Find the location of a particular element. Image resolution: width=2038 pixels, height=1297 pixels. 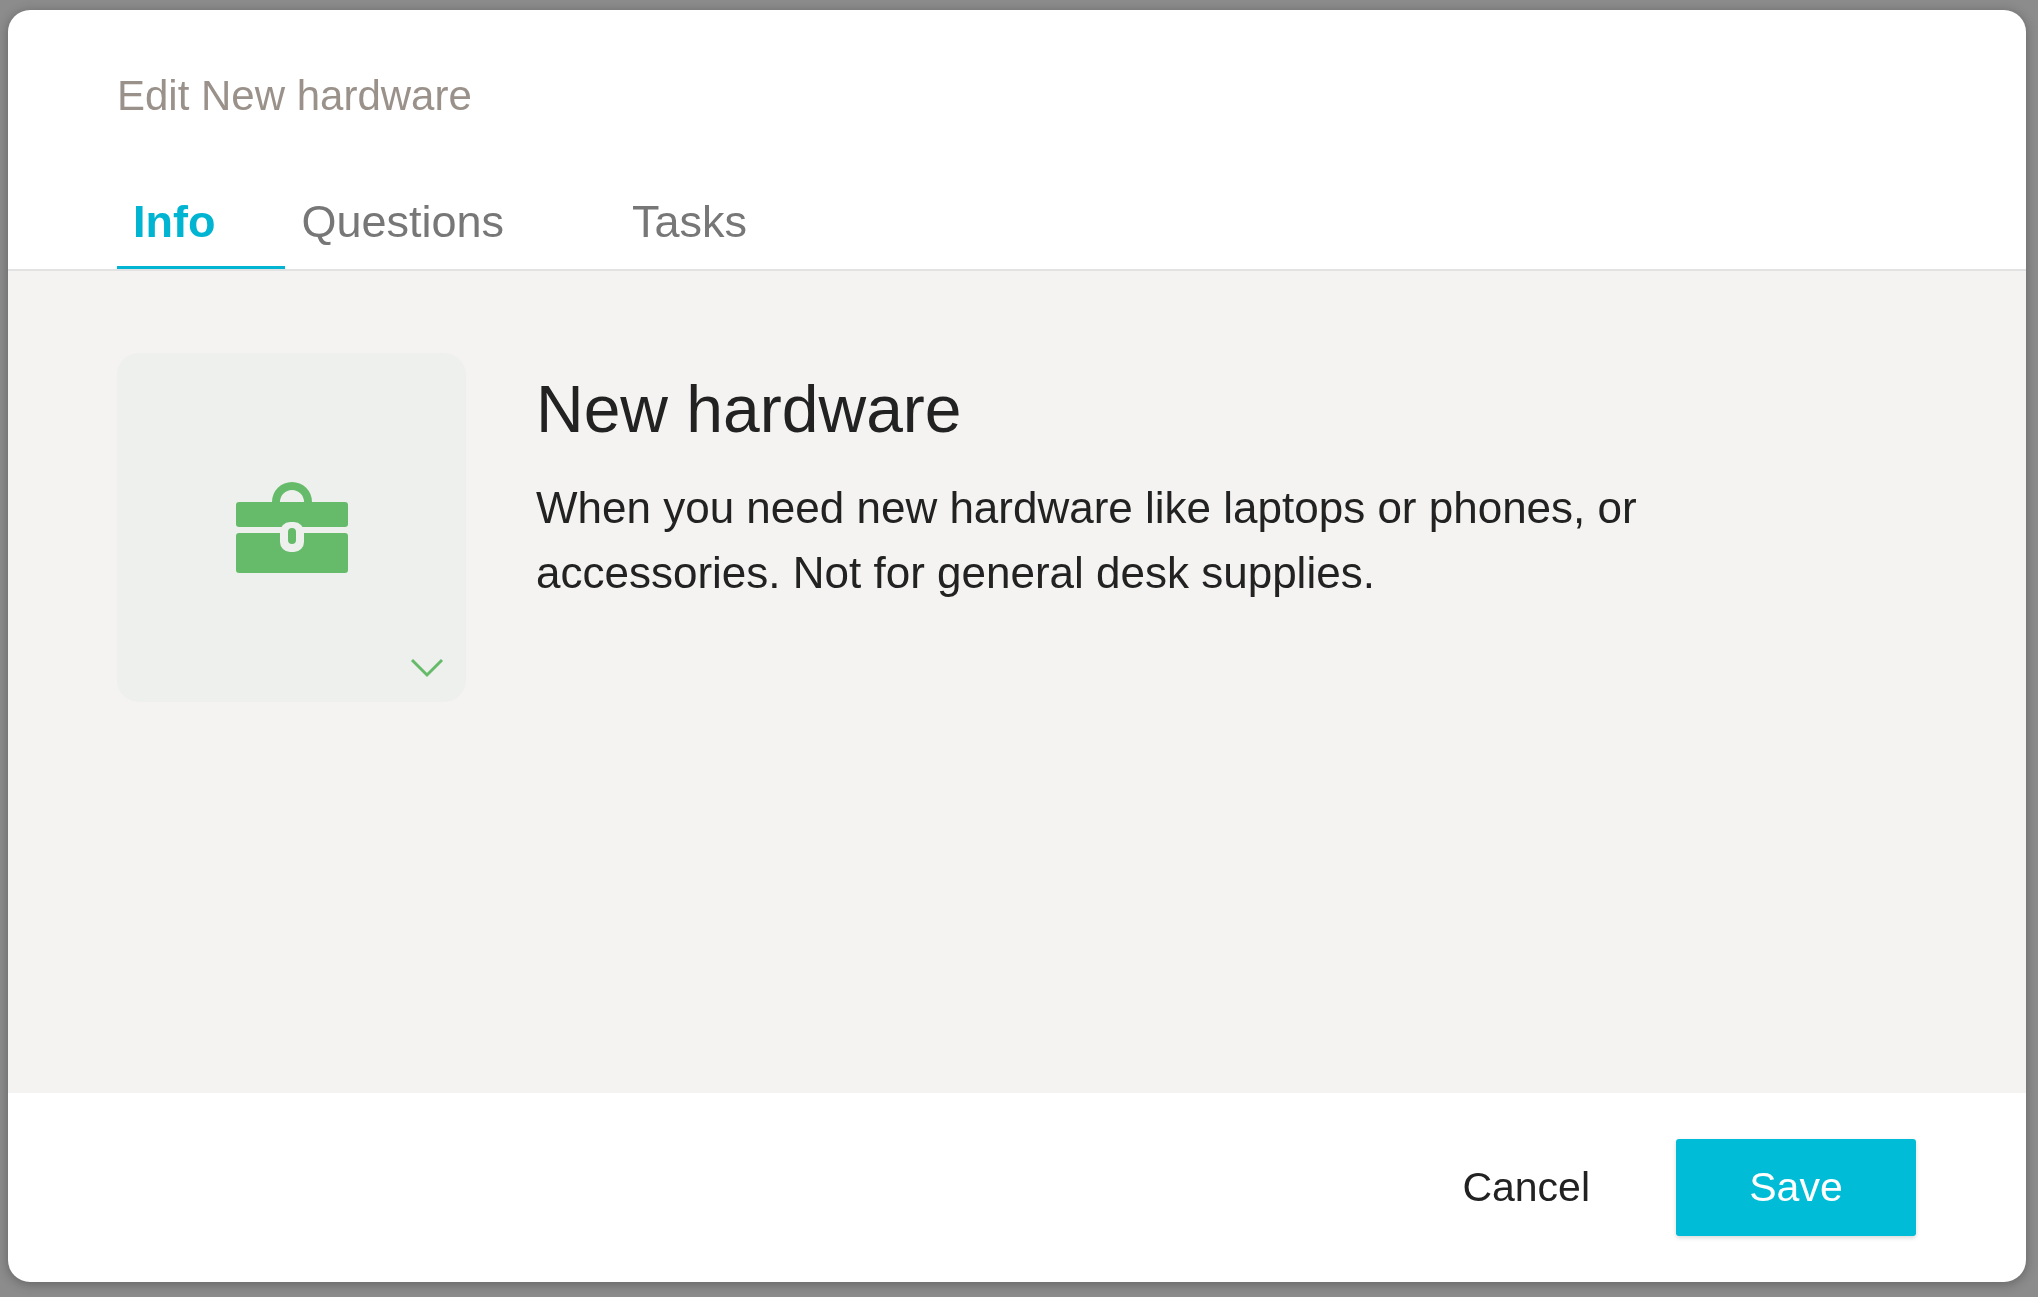

toolbox-icon is located at coordinates (291, 527).